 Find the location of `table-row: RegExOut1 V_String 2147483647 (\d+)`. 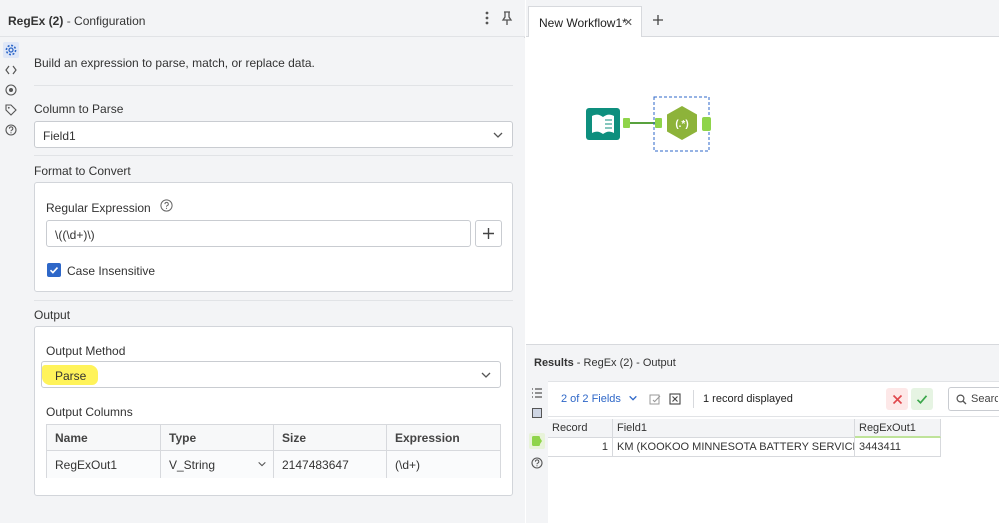

table-row: RegExOut1 V_String 2147483647 (\d+) is located at coordinates (273, 464).